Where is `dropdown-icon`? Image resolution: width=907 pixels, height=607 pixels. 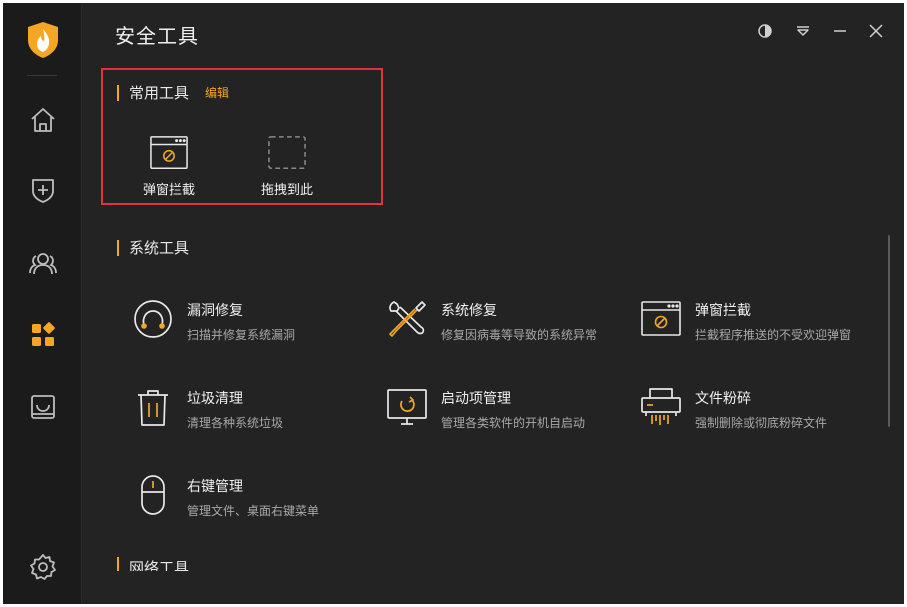 dropdown-icon is located at coordinates (803, 31).